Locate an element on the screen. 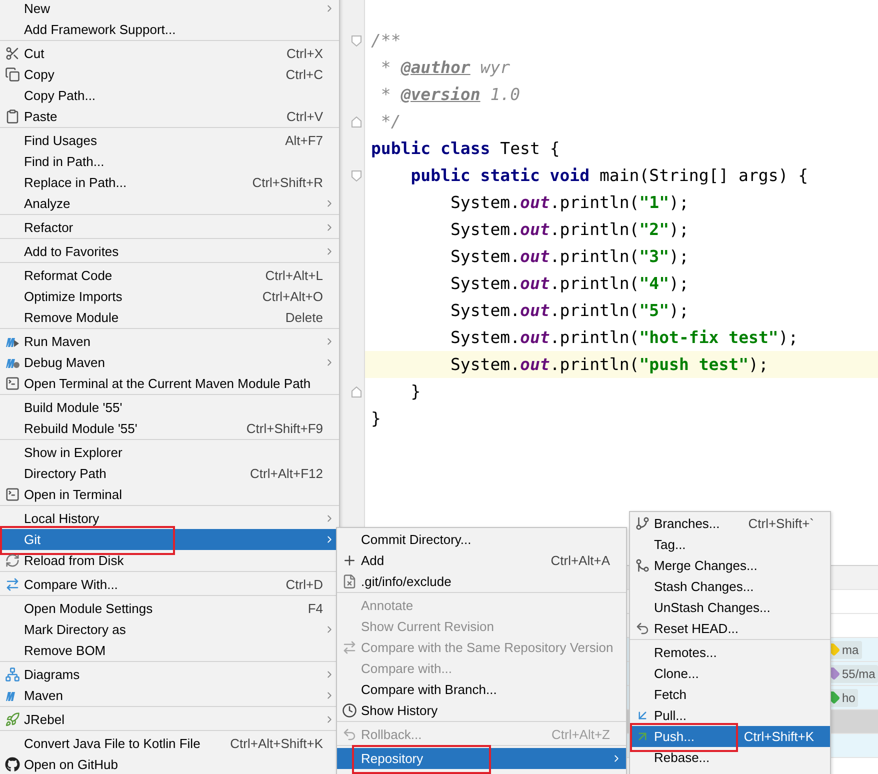 The image size is (878, 774). menu-item: Build Module '55' is located at coordinates (169, 407).